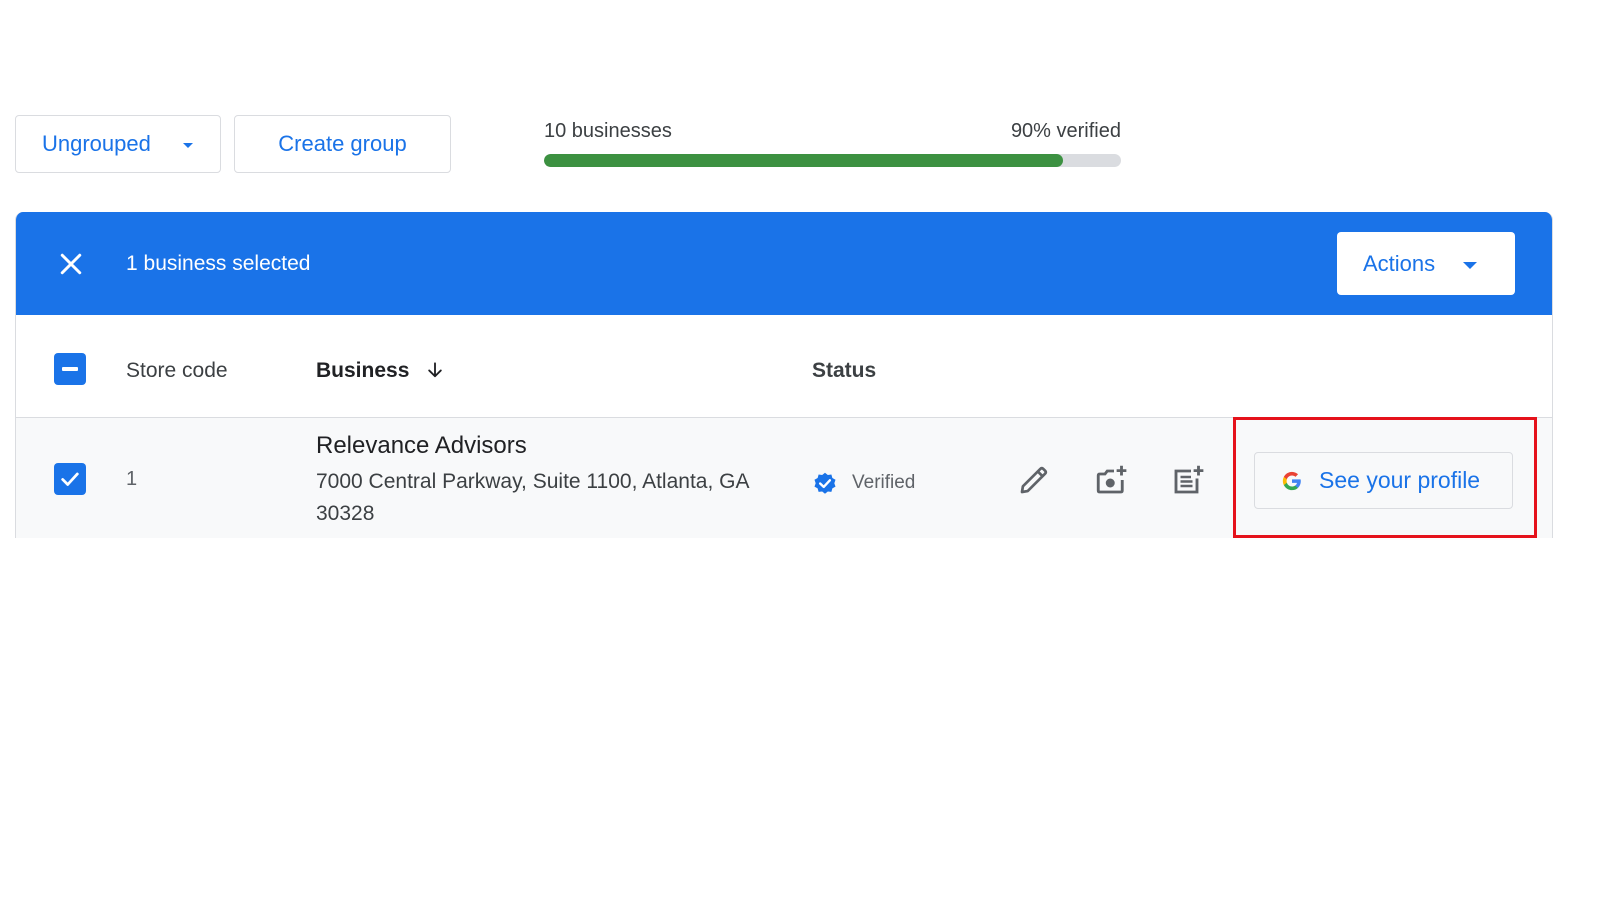 The height and width of the screenshot is (900, 1600). I want to click on column-header-status: Status, so click(844, 371).